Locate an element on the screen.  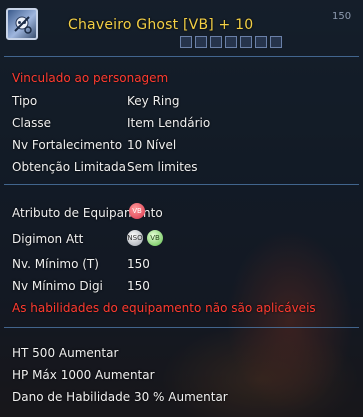
item-counter: 150 is located at coordinates (342, 16).